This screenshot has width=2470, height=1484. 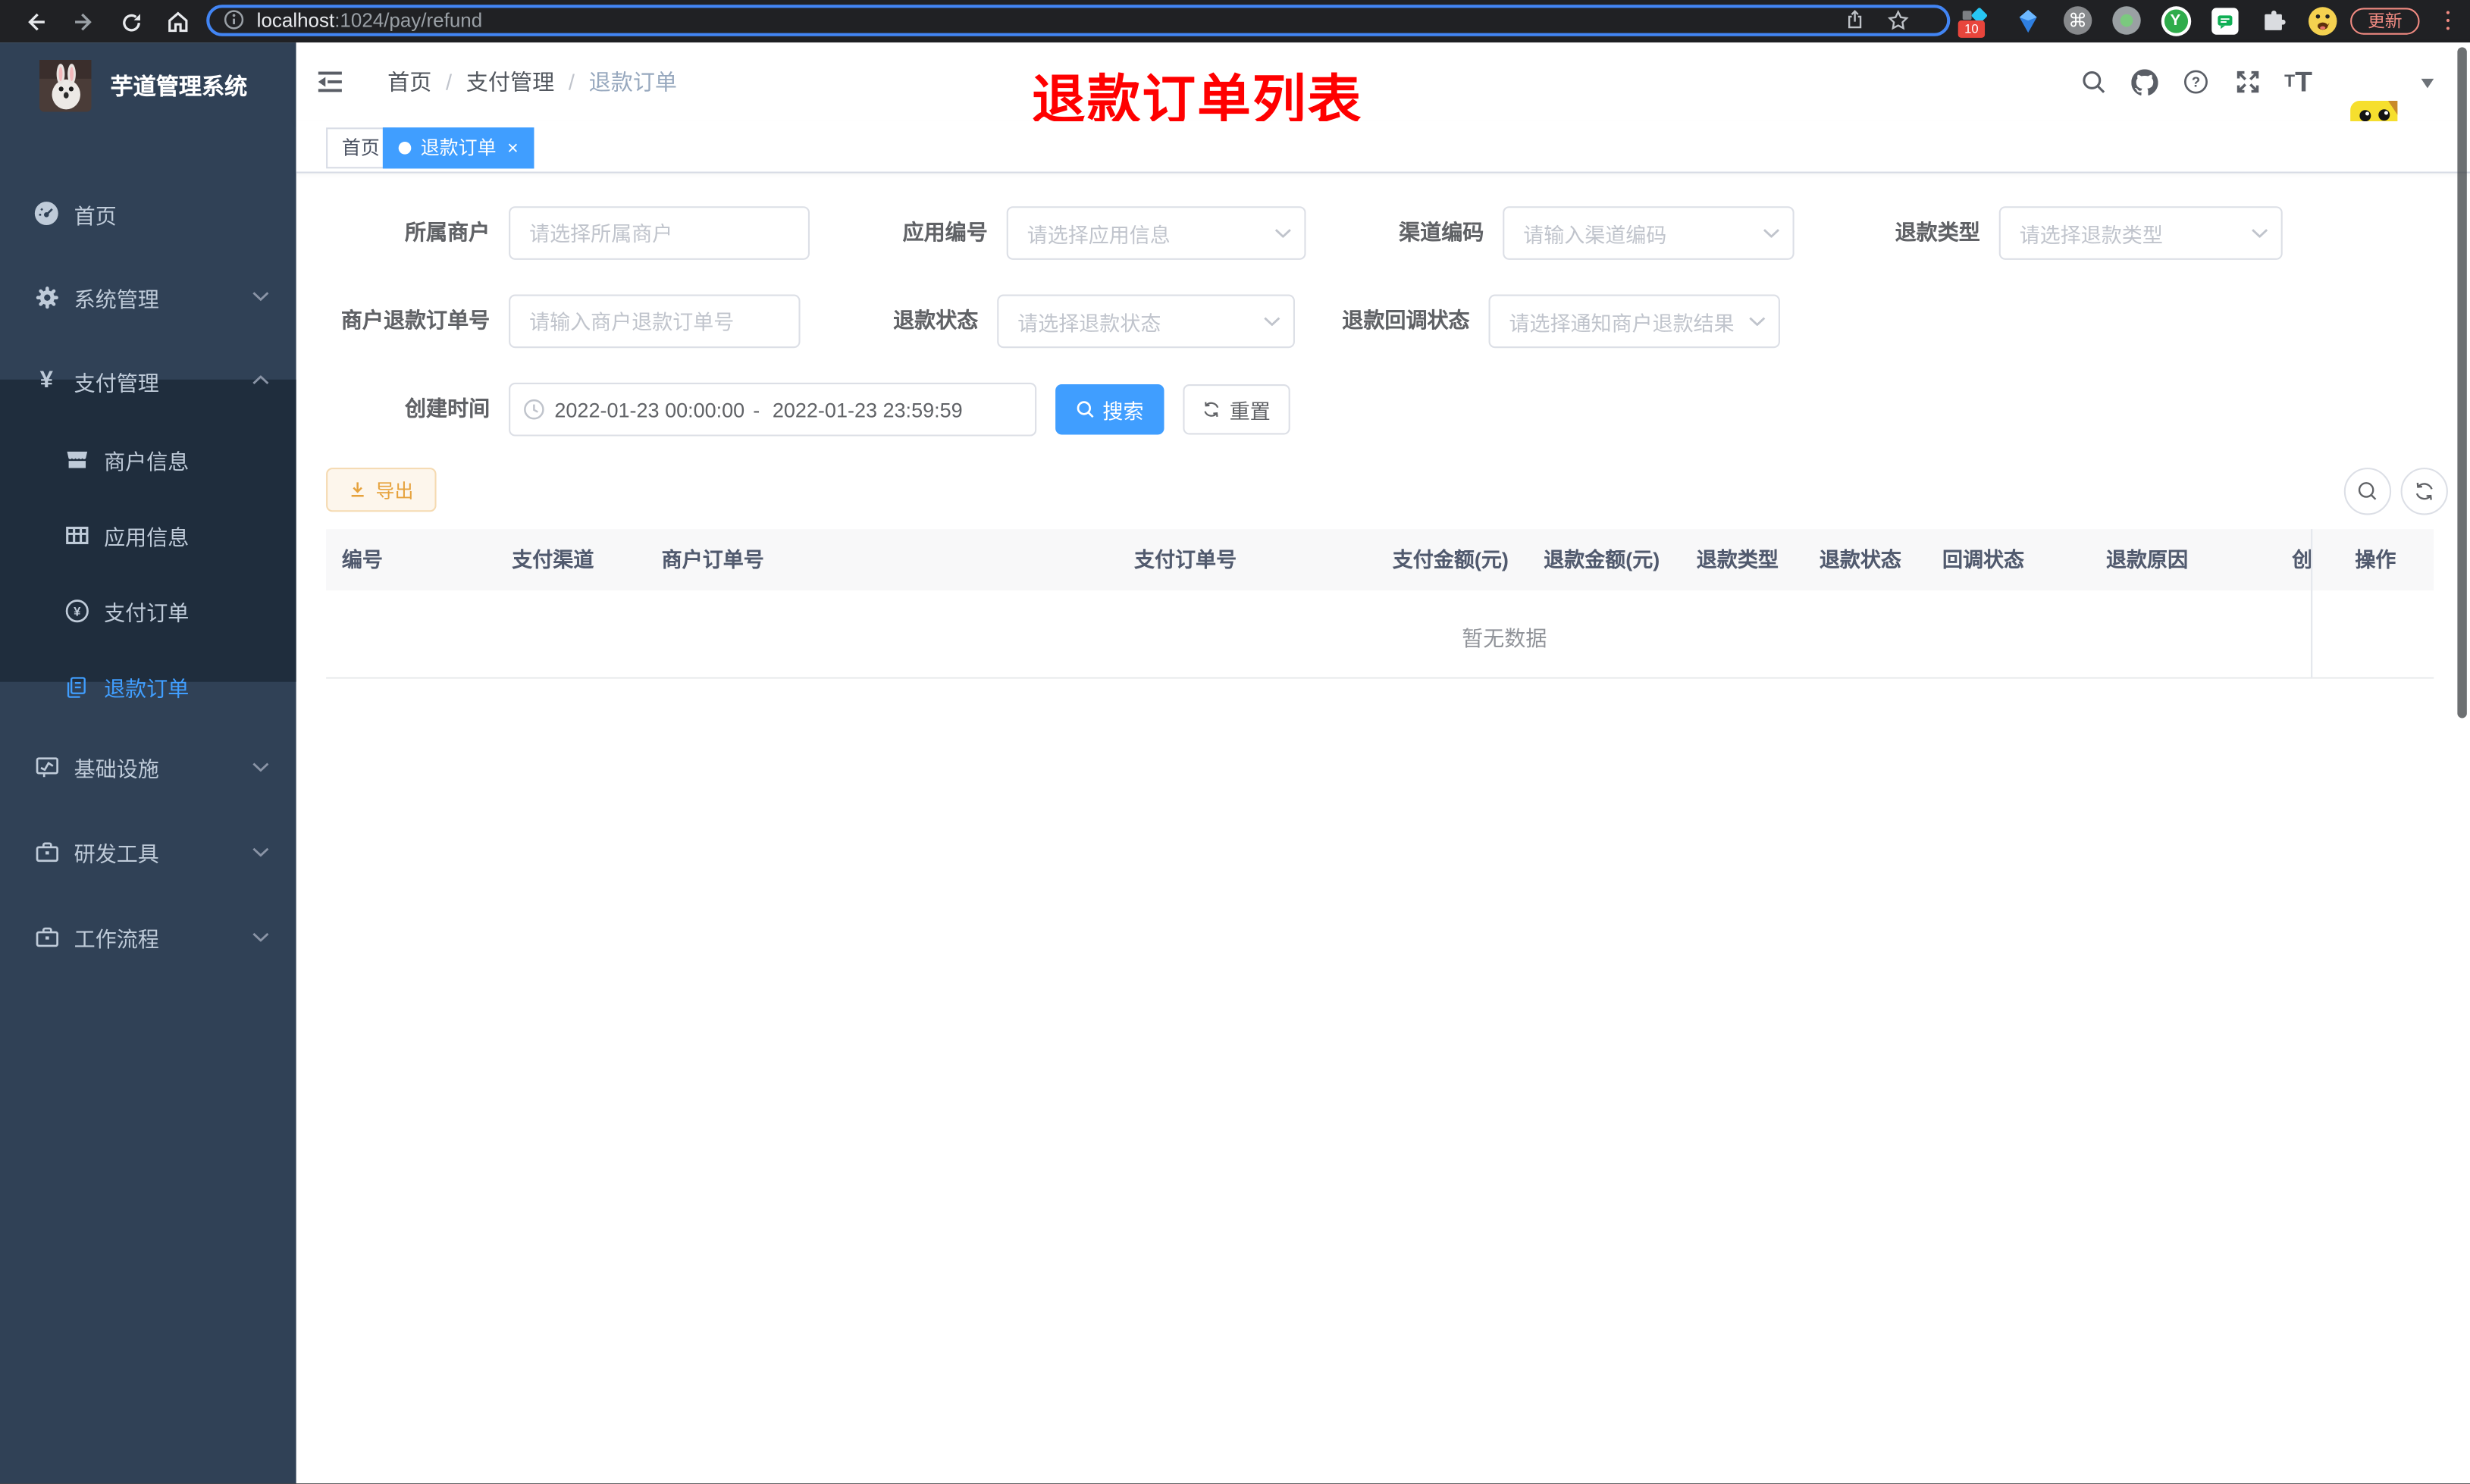 What do you see at coordinates (234, 20) in the screenshot?
I see `site-info-icon` at bounding box center [234, 20].